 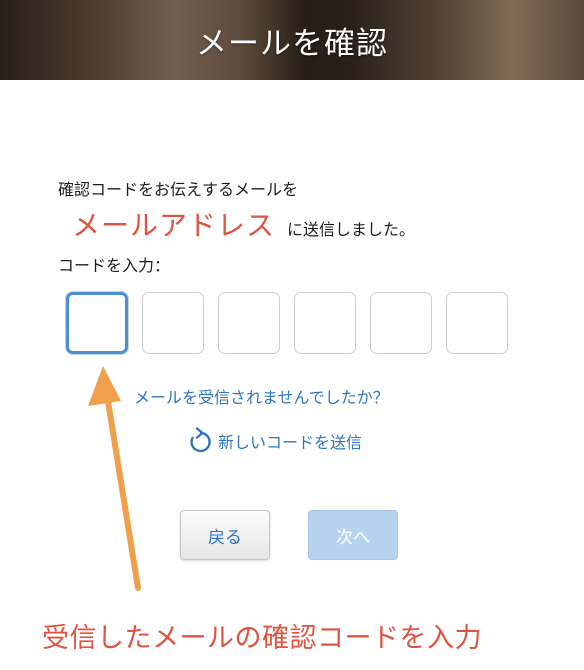 I want to click on annotation-caption: 受信したメールの確認コードを入力, so click(x=262, y=638).